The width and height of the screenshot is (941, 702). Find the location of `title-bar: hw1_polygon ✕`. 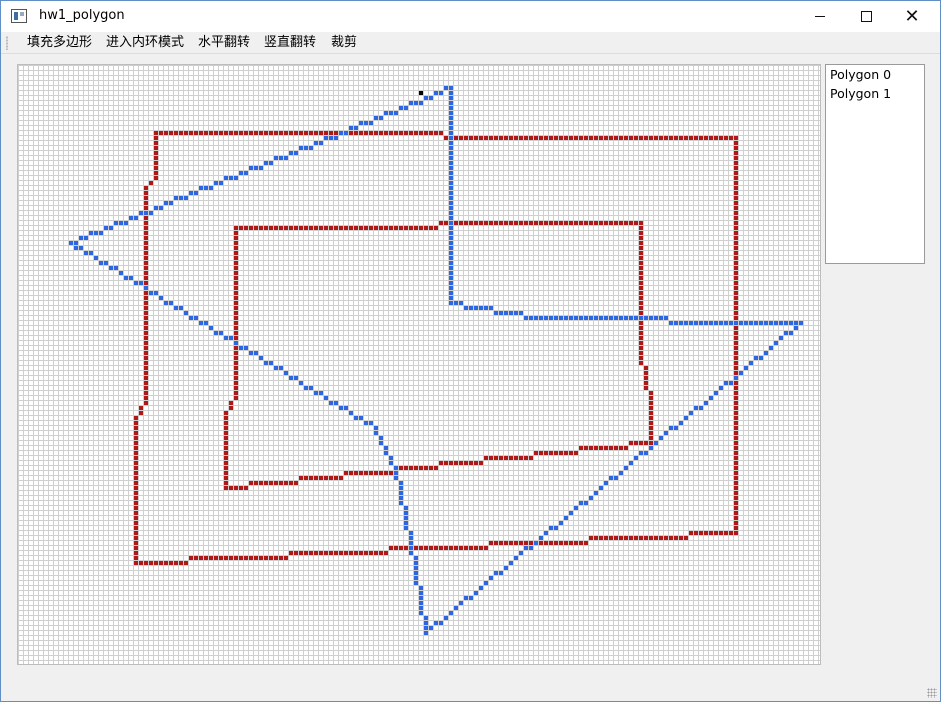

title-bar: hw1_polygon ✕ is located at coordinates (470, 16).